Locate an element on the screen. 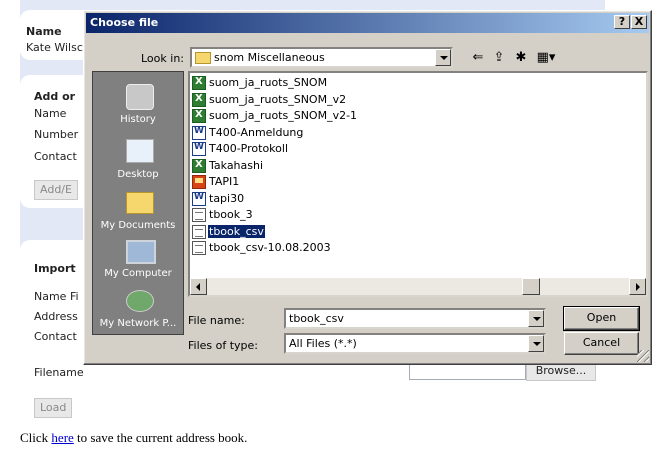 The width and height of the screenshot is (657, 472). ppt-file-icon is located at coordinates (199, 182).